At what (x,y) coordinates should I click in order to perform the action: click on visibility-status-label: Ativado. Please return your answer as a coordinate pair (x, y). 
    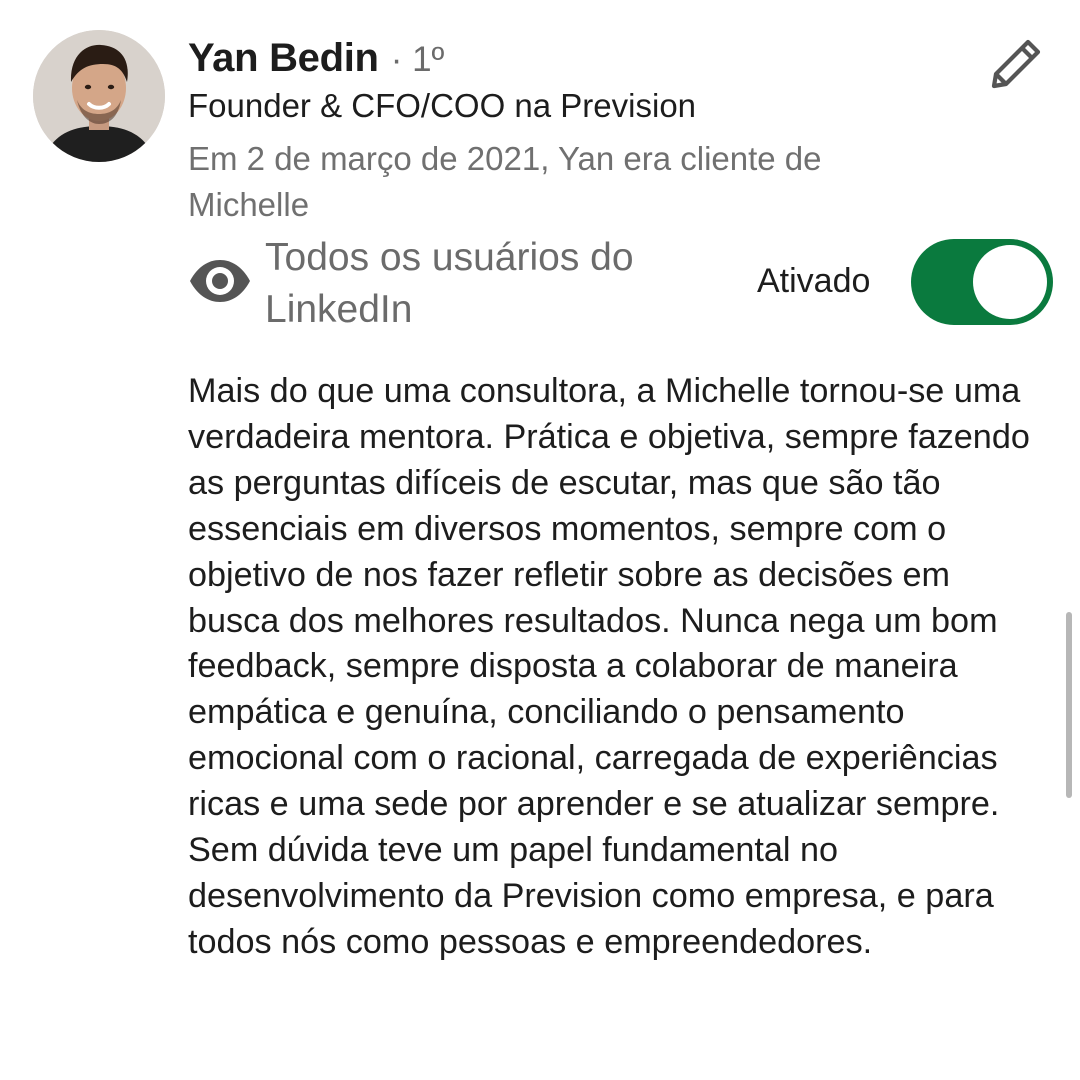
    Looking at the image, I should click on (814, 281).